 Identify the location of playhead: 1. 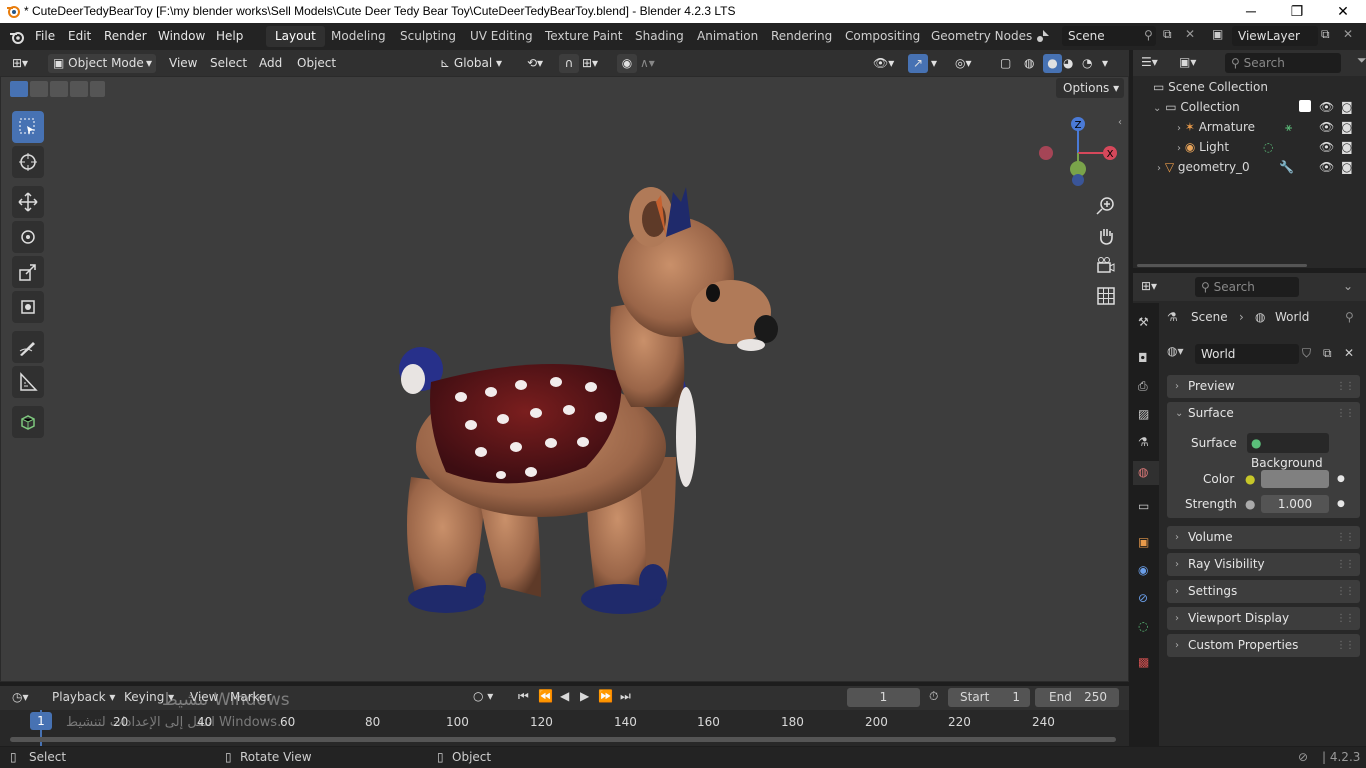
(41, 721).